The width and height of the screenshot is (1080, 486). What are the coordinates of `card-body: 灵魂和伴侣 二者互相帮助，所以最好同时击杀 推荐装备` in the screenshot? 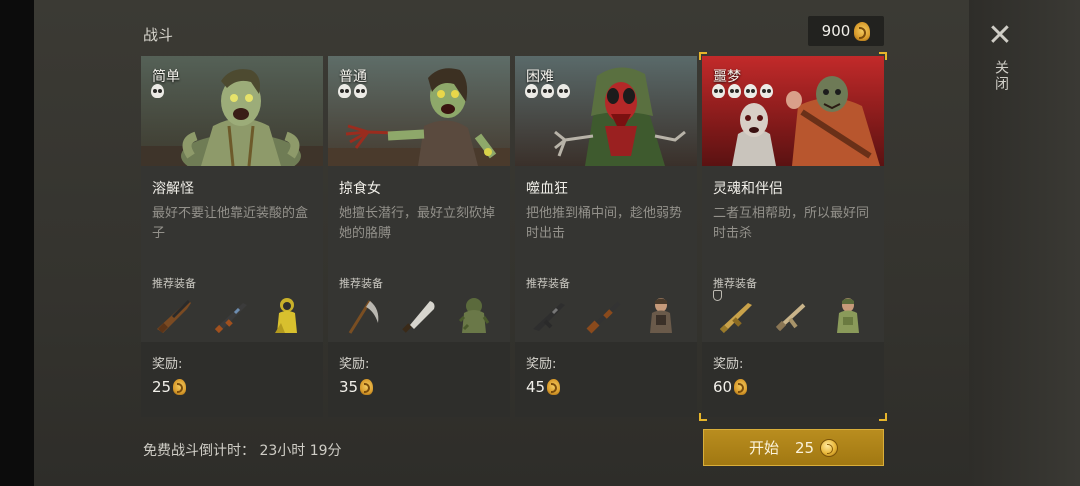 It's located at (793, 254).